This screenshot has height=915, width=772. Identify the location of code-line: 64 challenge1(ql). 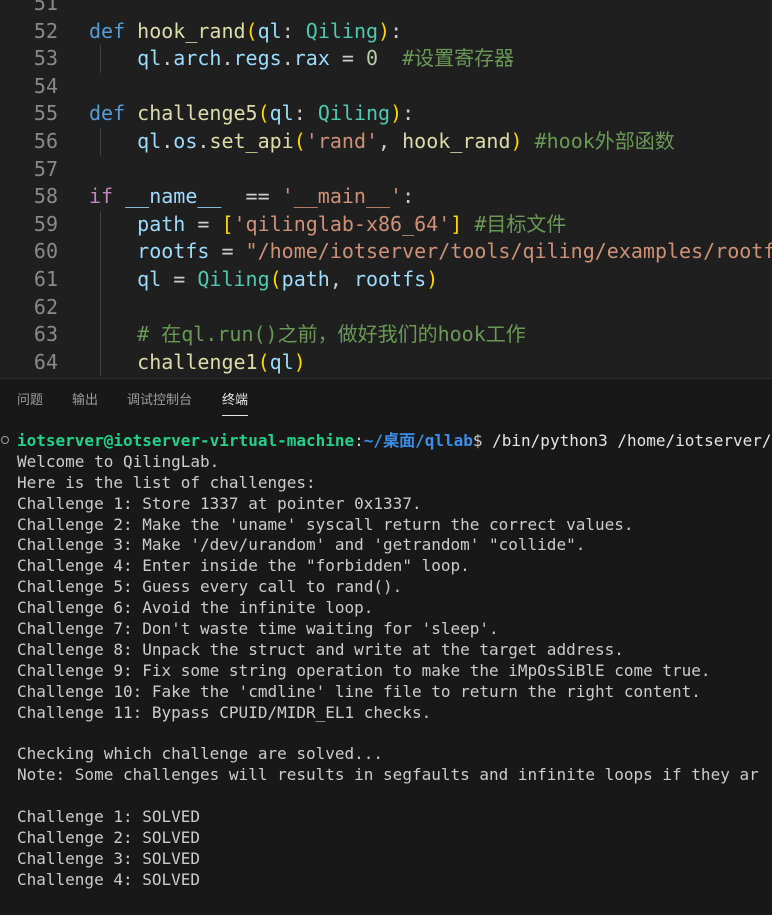
(386, 362).